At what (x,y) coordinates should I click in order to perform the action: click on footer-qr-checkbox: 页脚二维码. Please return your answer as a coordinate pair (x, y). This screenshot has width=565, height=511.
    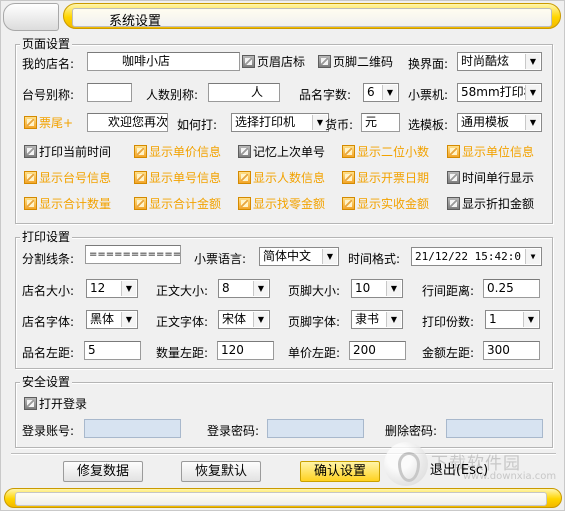
    Looking at the image, I should click on (355, 62).